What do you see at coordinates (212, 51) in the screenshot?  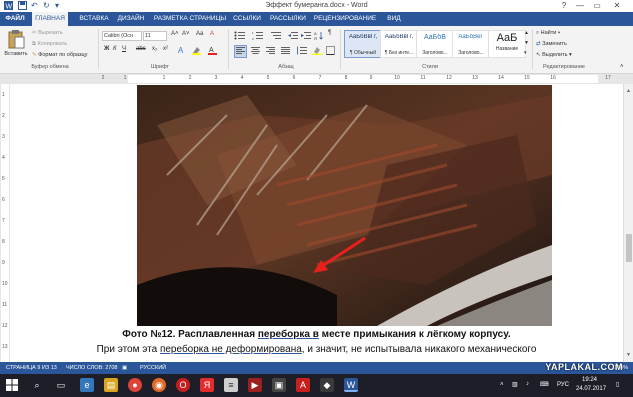 I see `font-color-icon: A` at bounding box center [212, 51].